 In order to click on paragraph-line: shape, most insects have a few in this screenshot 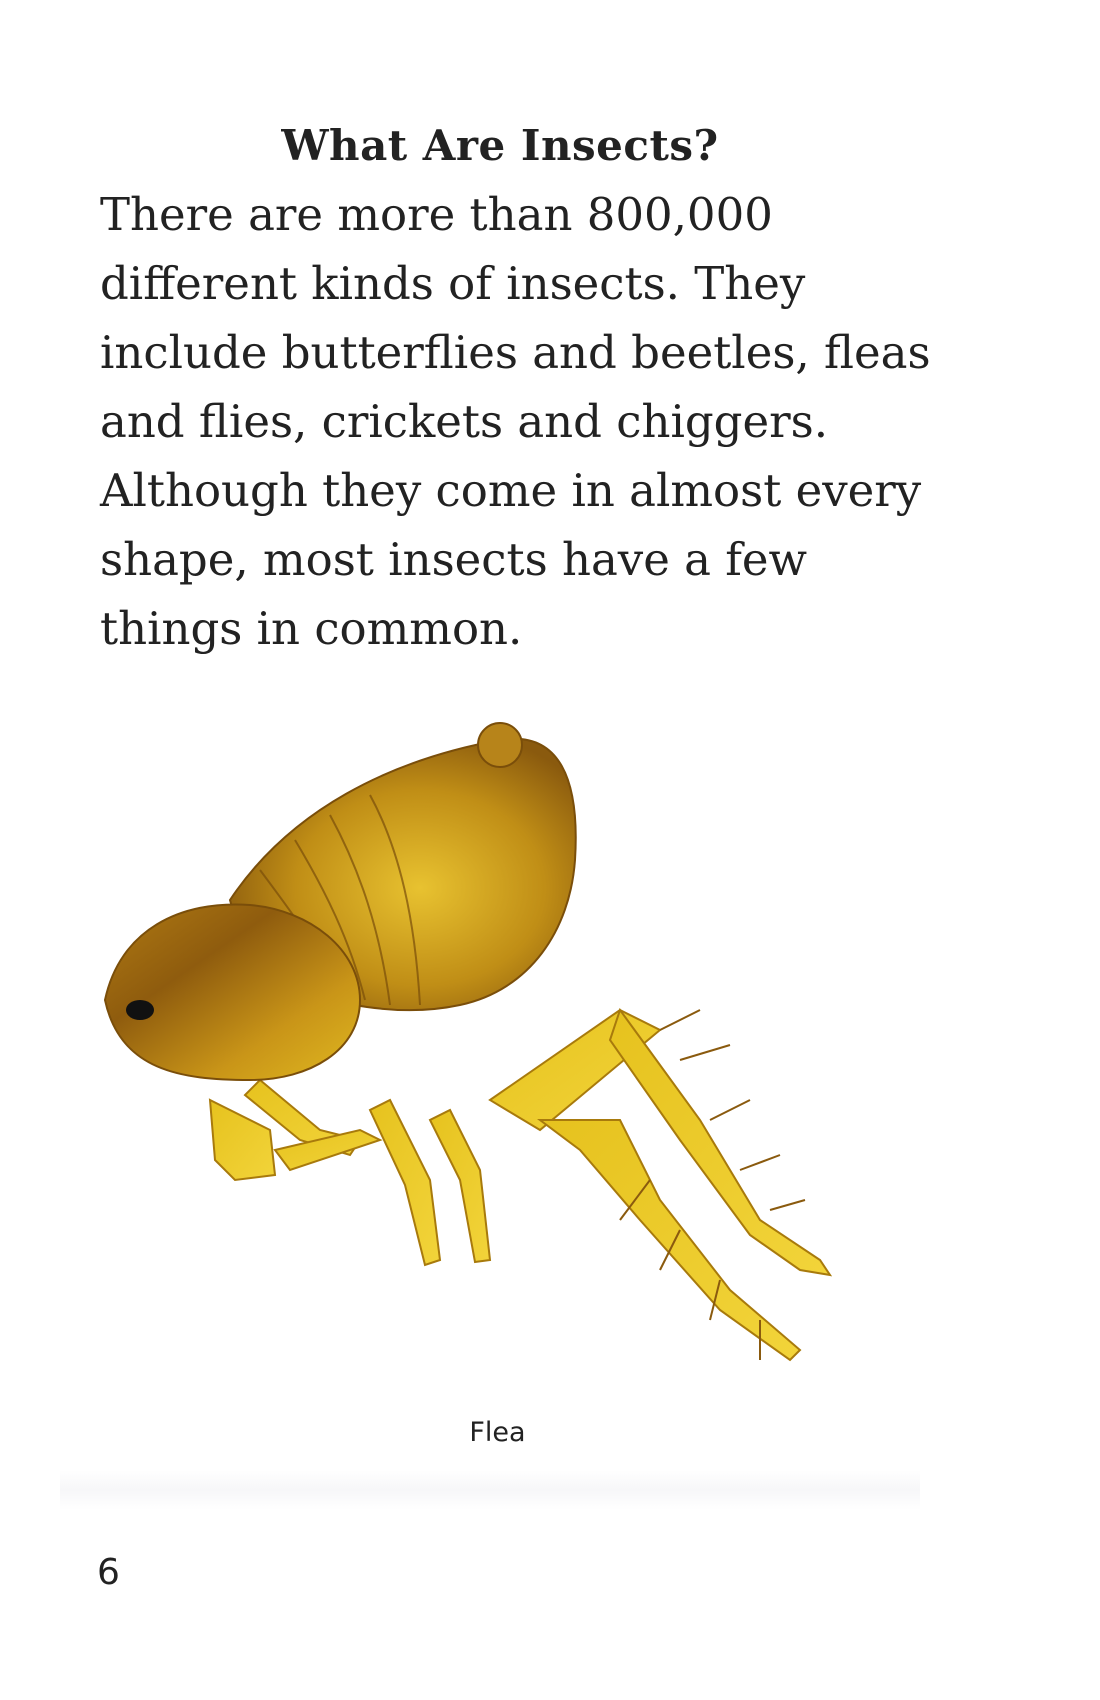, I will do `click(454, 559)`.